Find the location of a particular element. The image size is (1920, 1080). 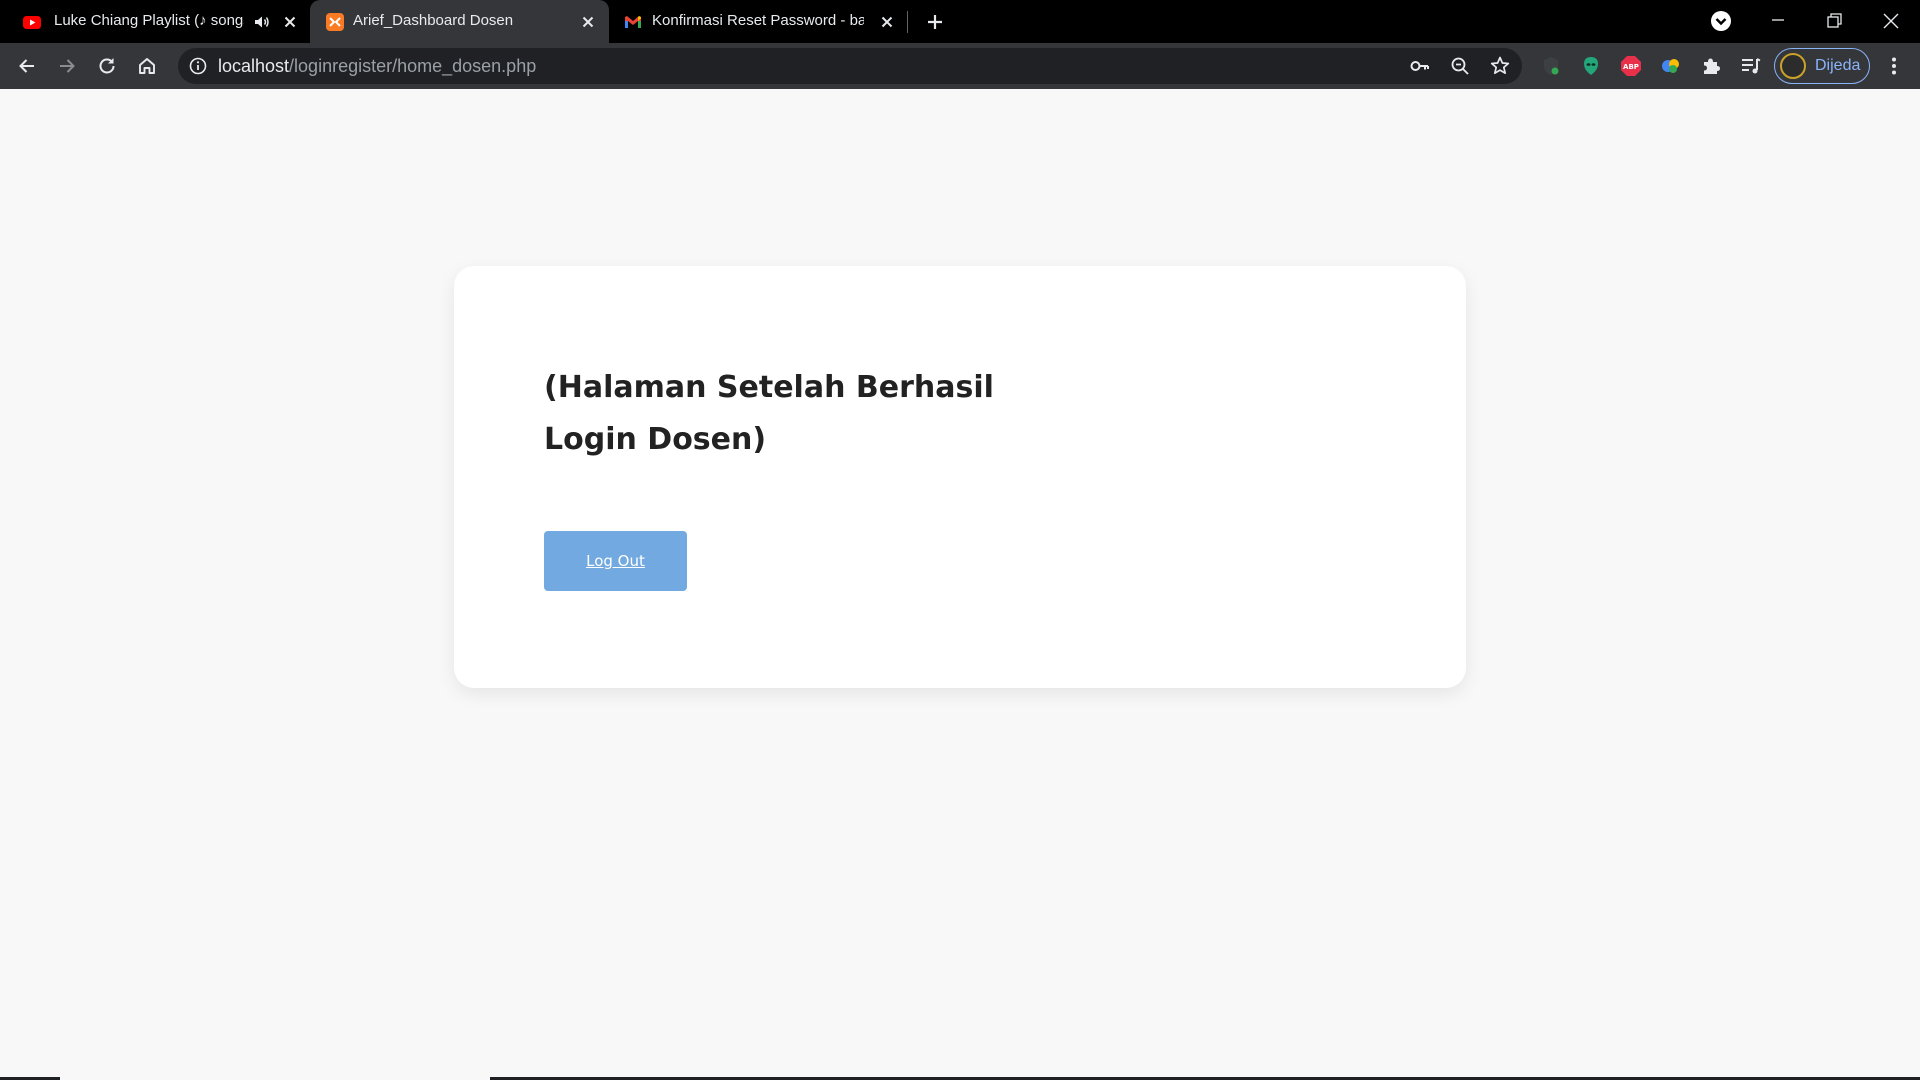

extension-palette-icon is located at coordinates (1671, 66).